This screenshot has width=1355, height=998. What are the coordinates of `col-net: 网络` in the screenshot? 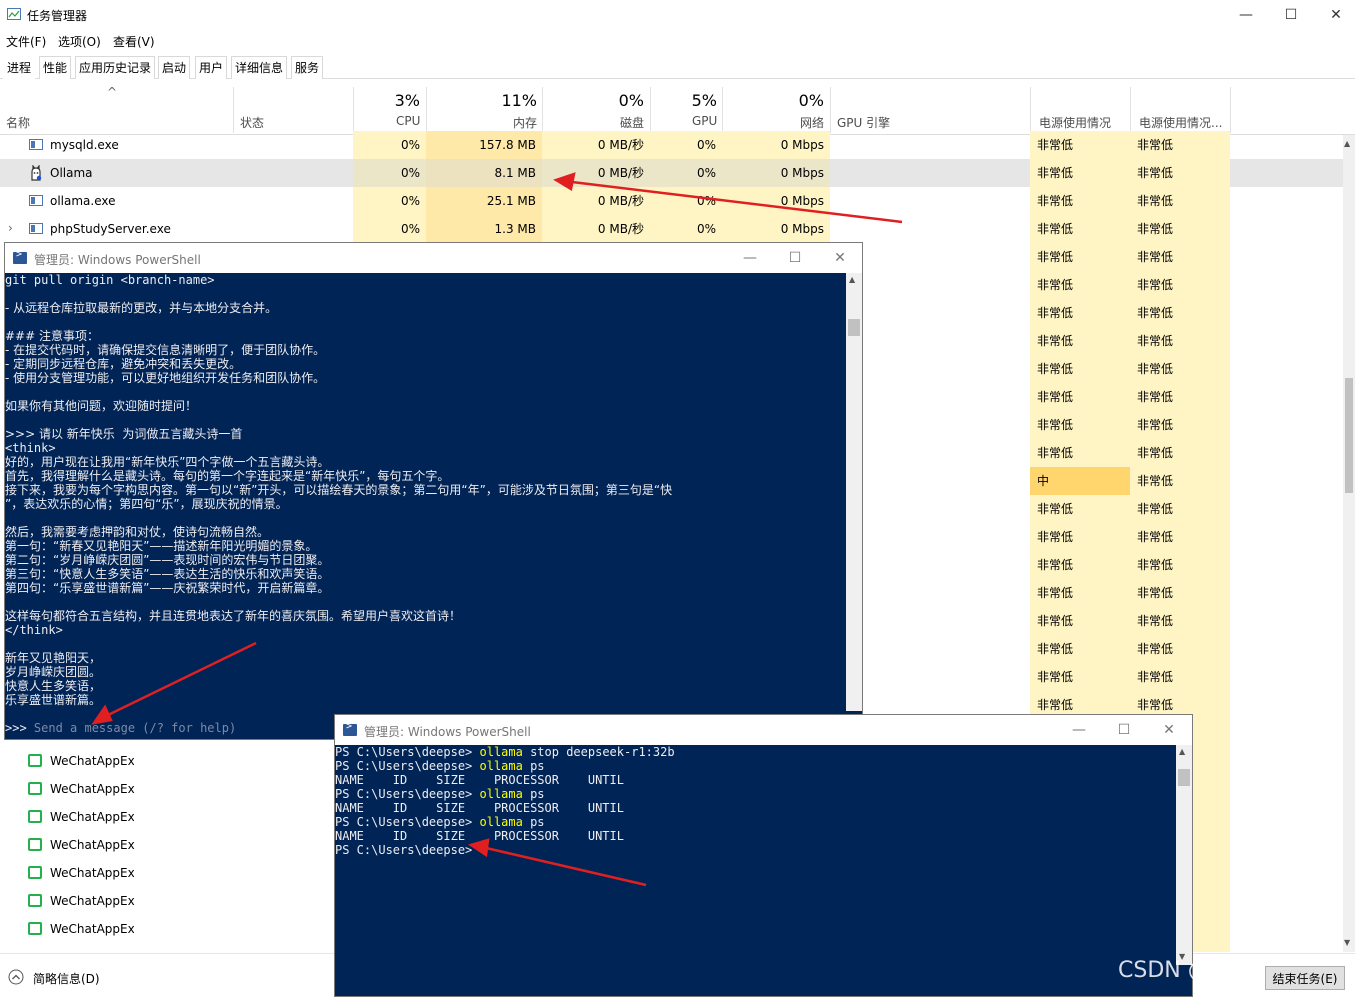 It's located at (812, 122).